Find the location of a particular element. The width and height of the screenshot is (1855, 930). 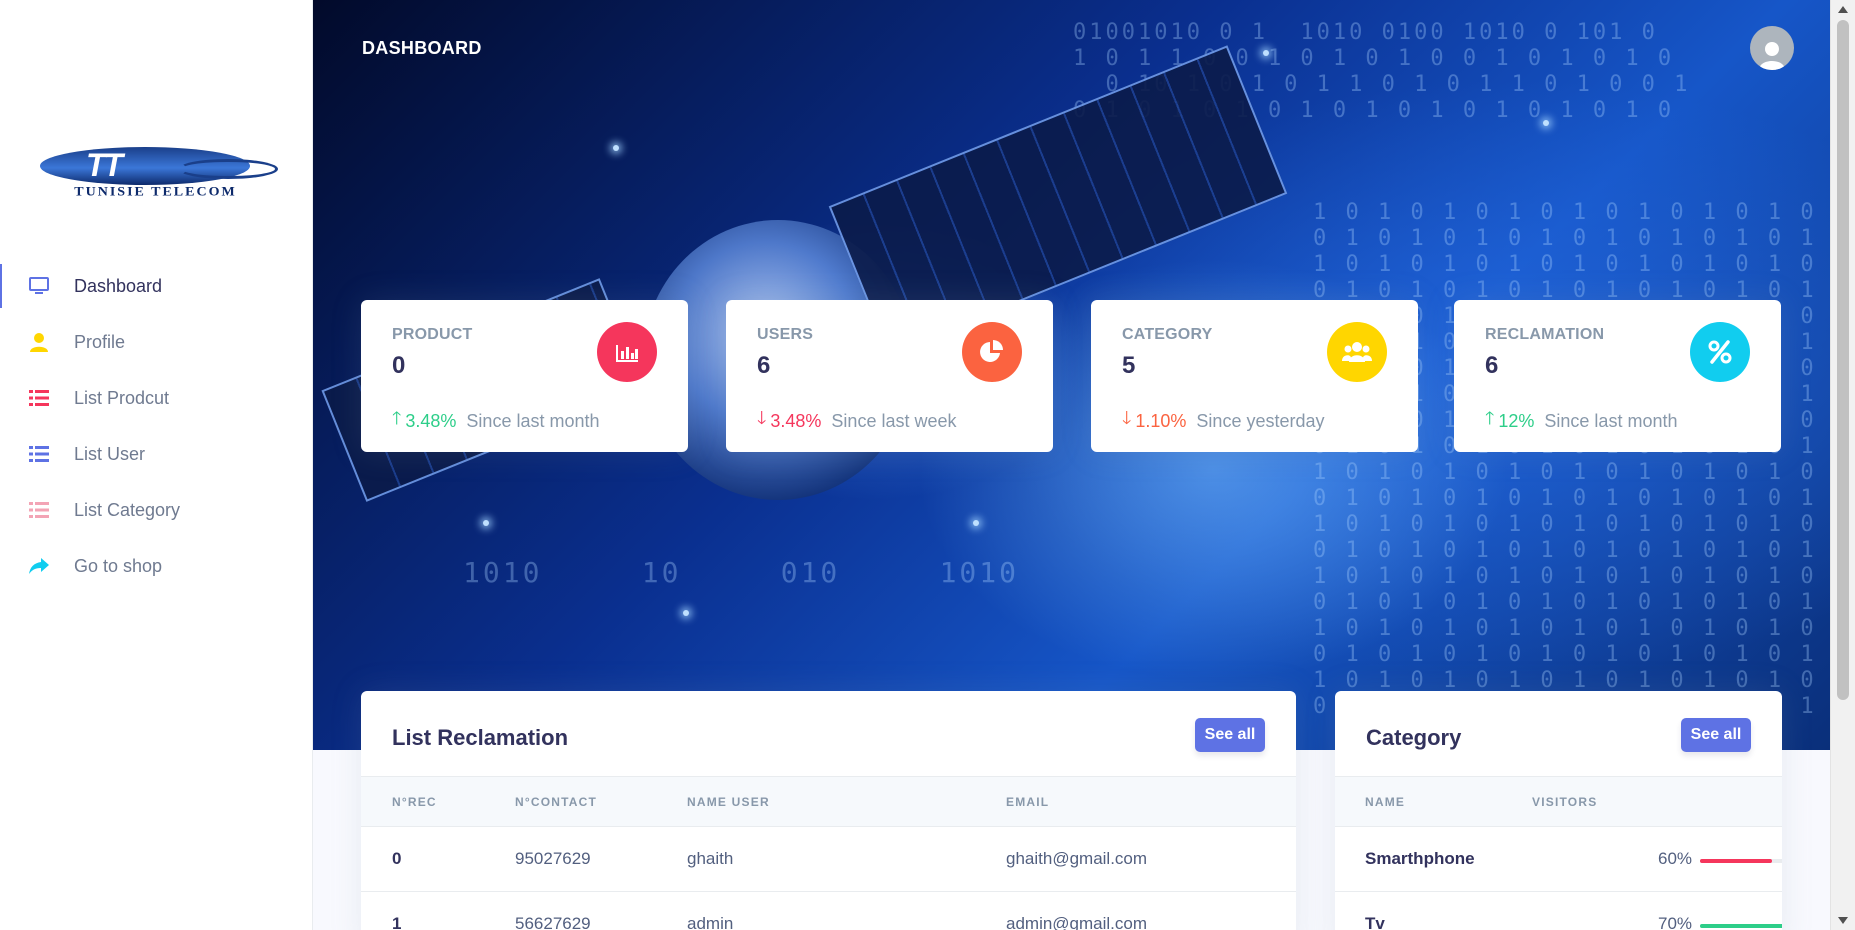

sidebar-item-dashboard: Dashboard is located at coordinates (156, 286).